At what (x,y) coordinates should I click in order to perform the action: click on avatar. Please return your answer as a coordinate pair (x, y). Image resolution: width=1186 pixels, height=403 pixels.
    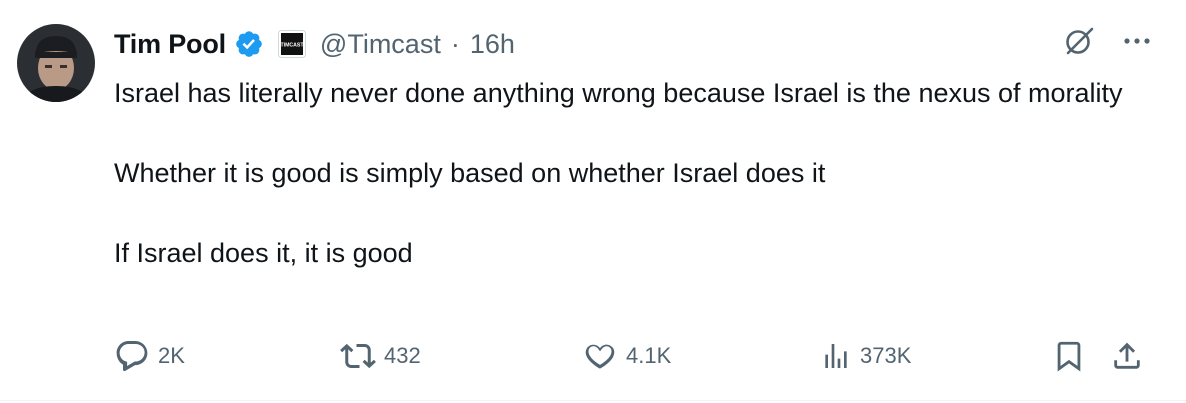
    Looking at the image, I should click on (56, 63).